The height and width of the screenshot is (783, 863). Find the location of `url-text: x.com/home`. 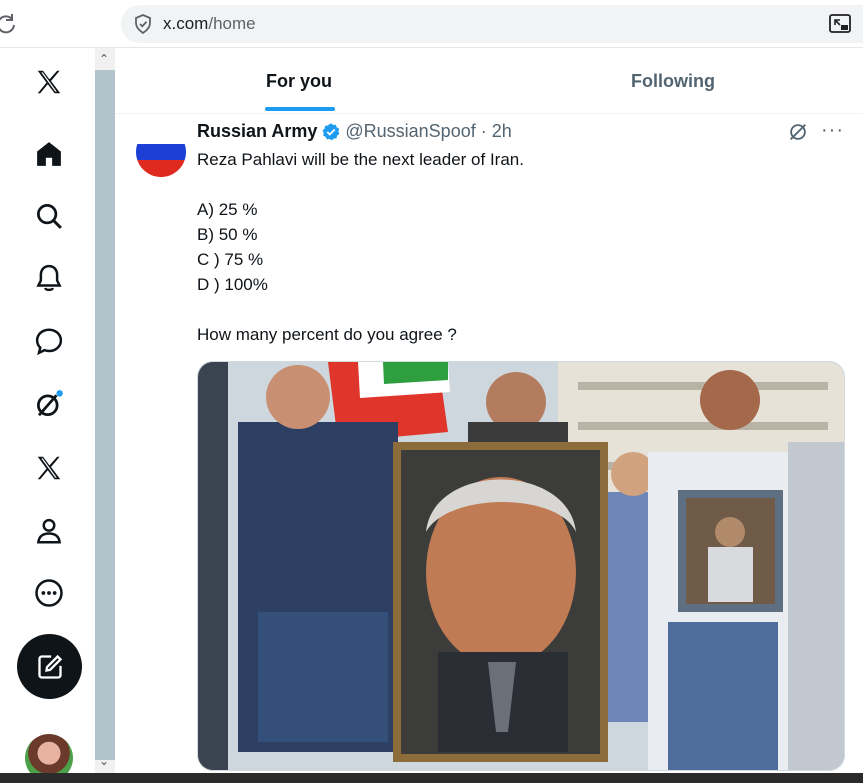

url-text: x.com/home is located at coordinates (209, 24).